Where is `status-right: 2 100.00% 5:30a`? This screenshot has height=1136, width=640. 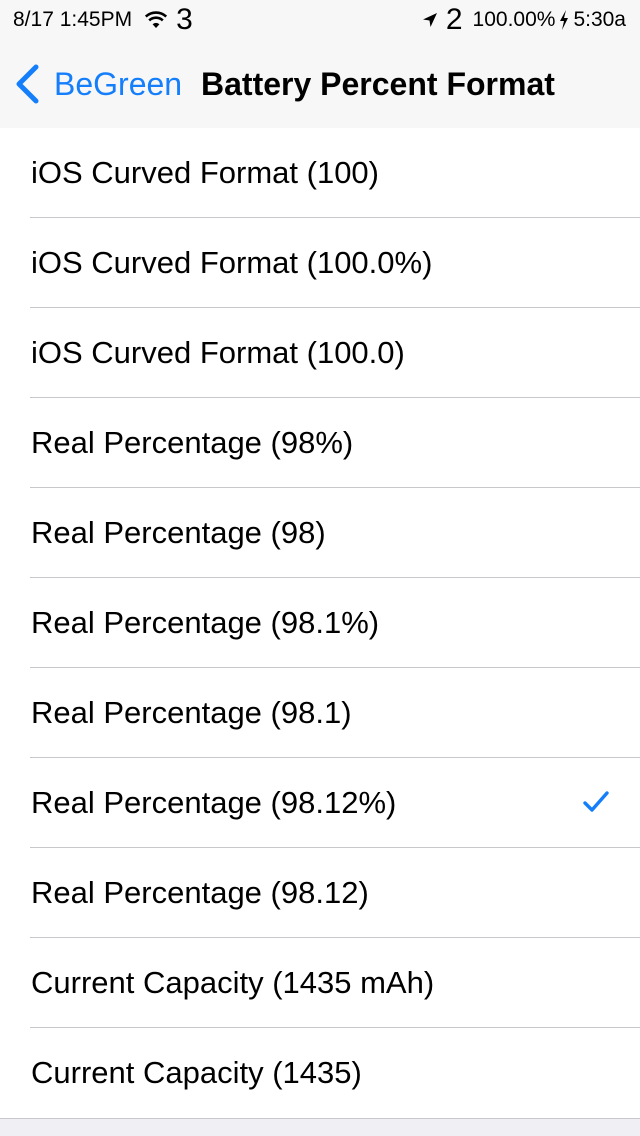
status-right: 2 100.00% 5:30a is located at coordinates (524, 19).